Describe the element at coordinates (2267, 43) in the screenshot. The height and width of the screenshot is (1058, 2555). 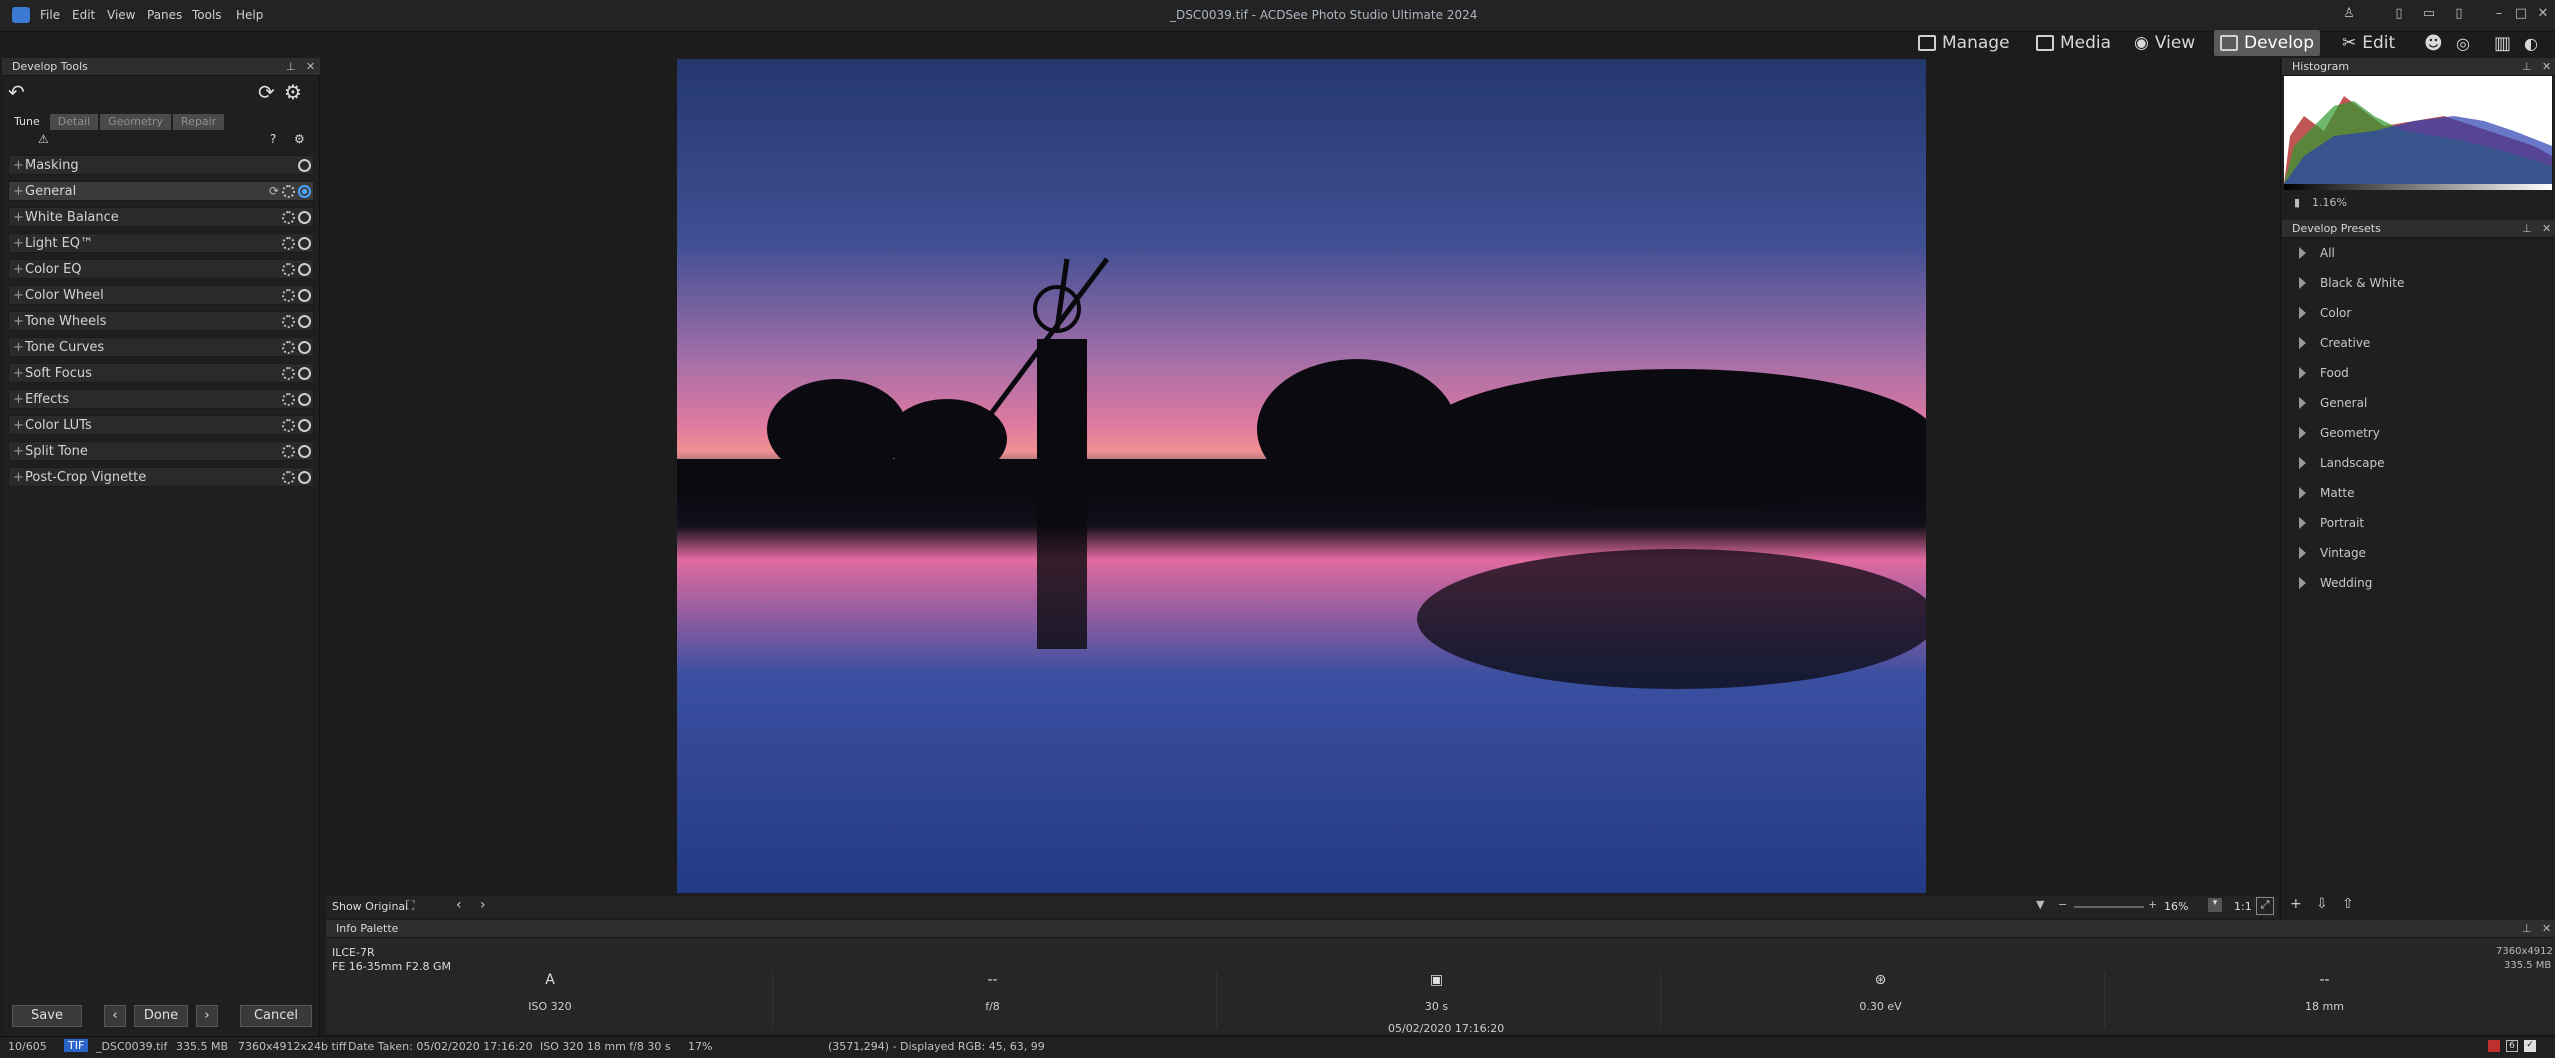
I see `mode-develop: Develop` at that location.